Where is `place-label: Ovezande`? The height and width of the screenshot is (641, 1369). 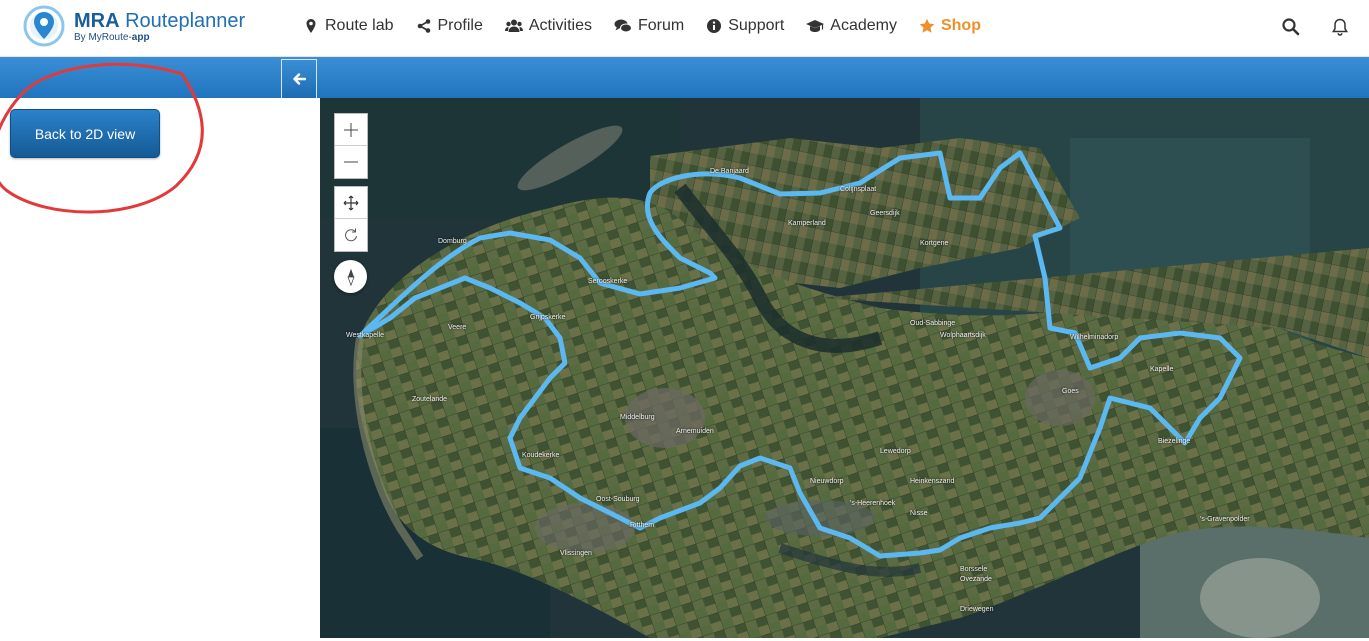 place-label: Ovezande is located at coordinates (976, 579).